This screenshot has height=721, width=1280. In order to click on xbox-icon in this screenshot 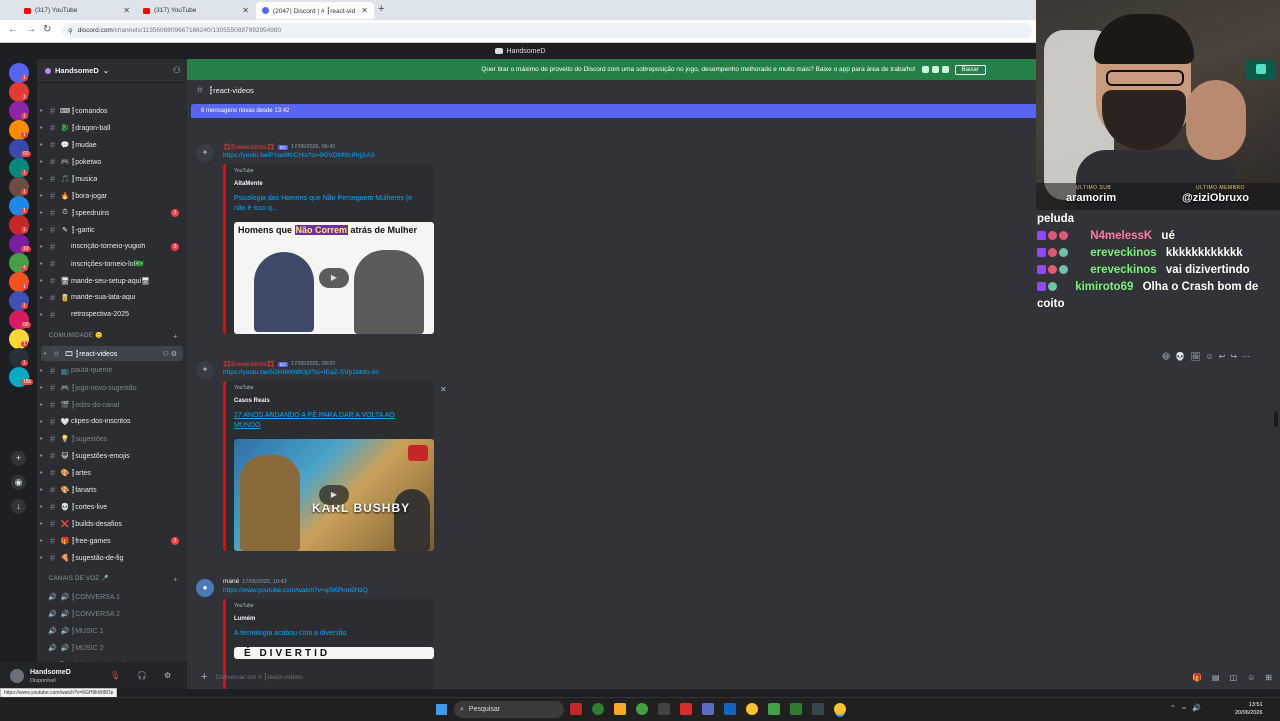, I will do `click(642, 709)`.